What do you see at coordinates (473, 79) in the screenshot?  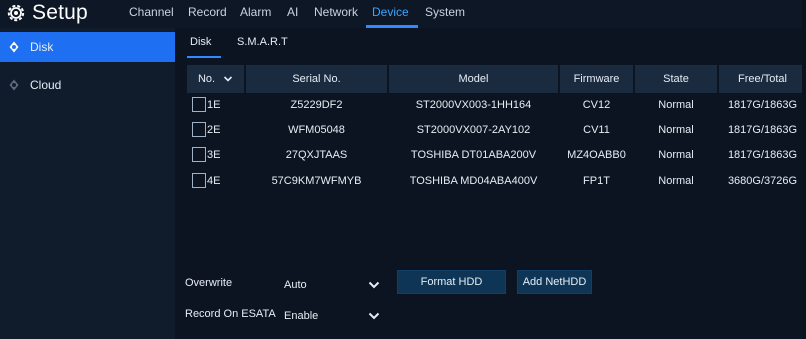 I see `column-header-model: Model` at bounding box center [473, 79].